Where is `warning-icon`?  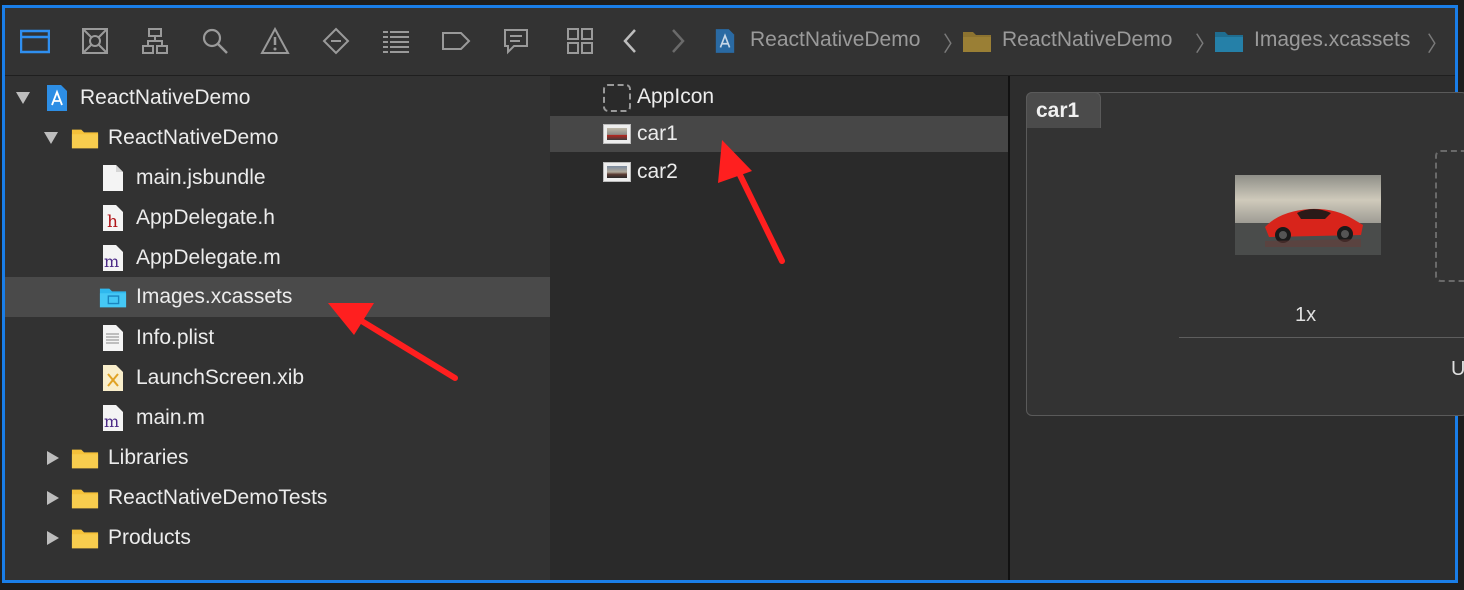 warning-icon is located at coordinates (275, 41).